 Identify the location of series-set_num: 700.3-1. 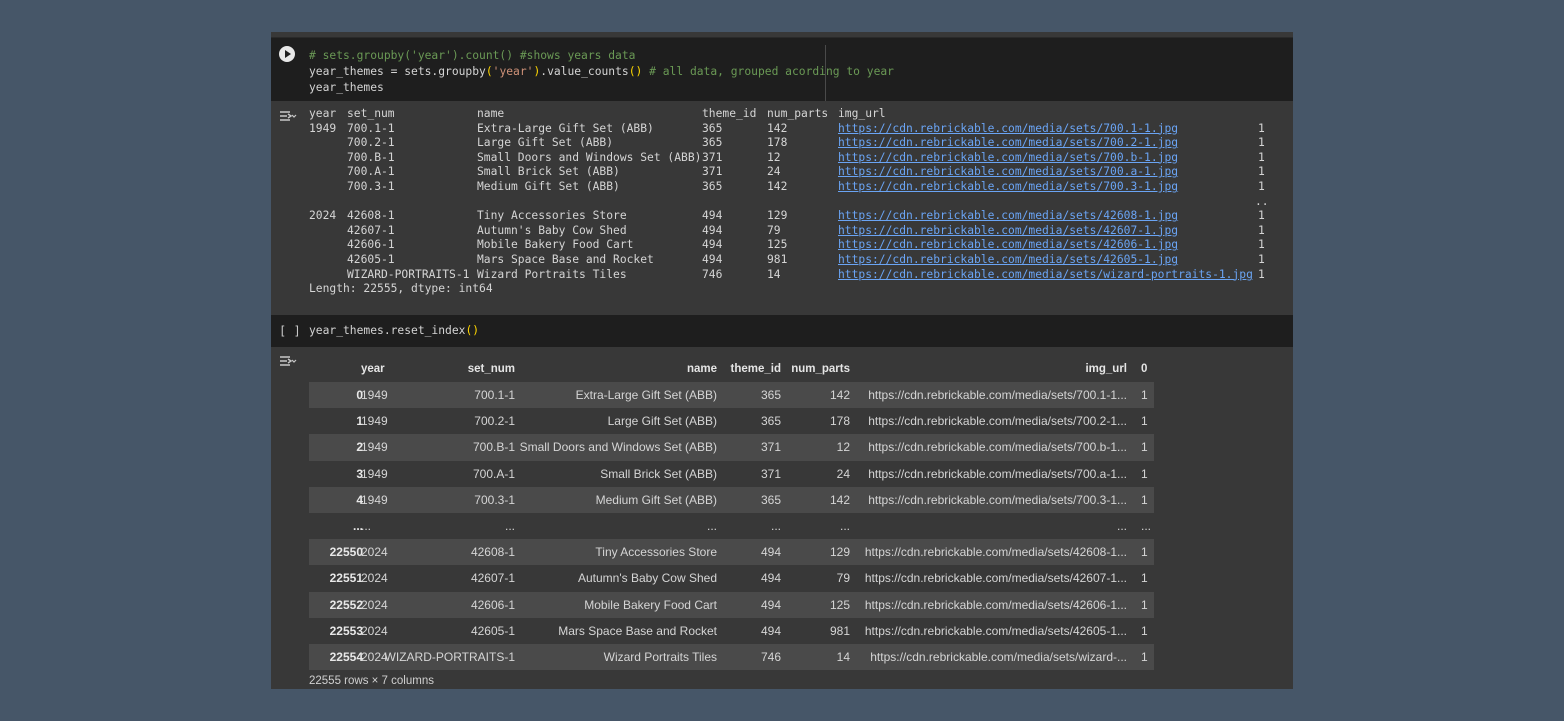
(371, 186).